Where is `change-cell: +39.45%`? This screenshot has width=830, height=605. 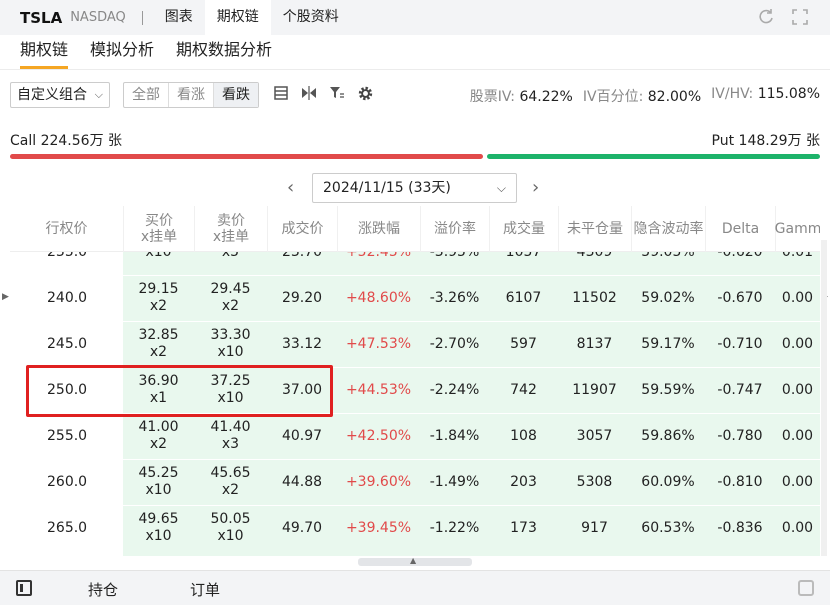 change-cell: +39.45% is located at coordinates (378, 527).